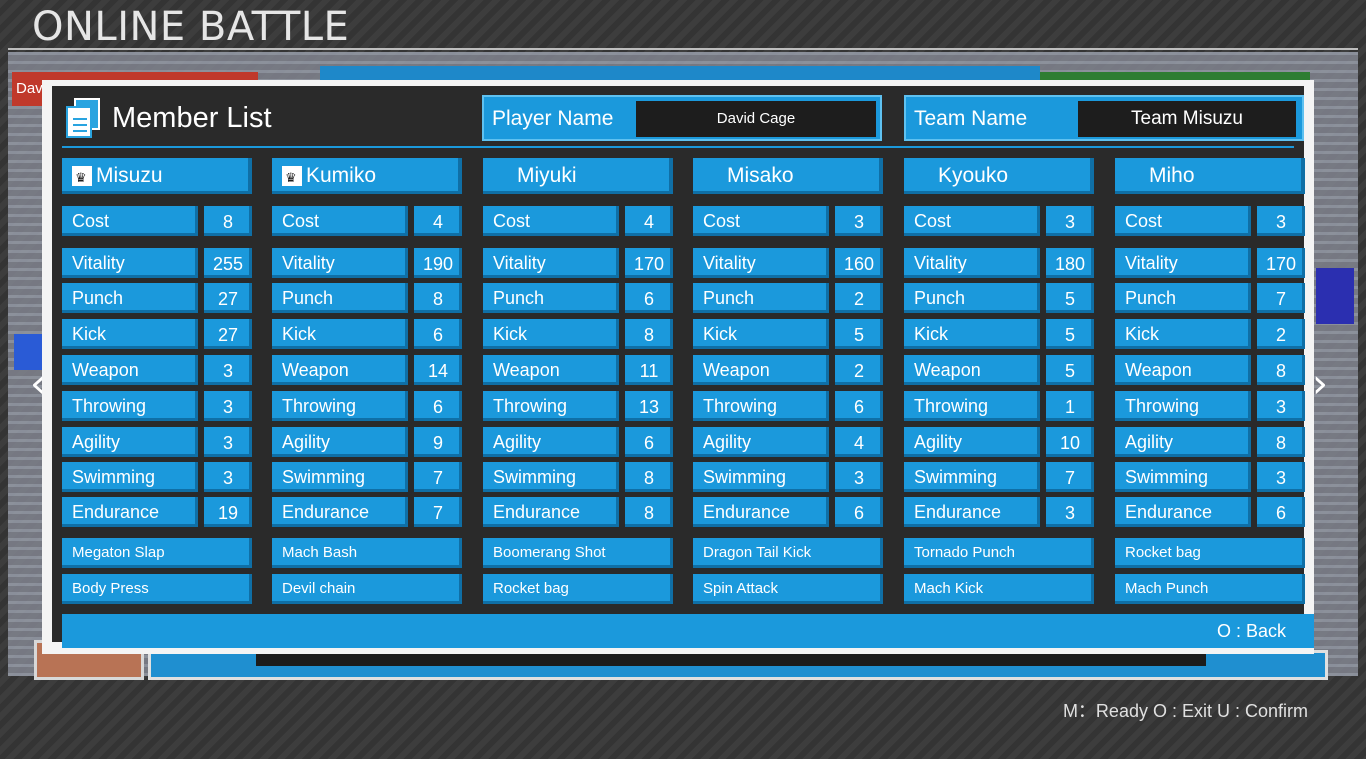  I want to click on stat-row-agility: Agility 10, so click(999, 442).